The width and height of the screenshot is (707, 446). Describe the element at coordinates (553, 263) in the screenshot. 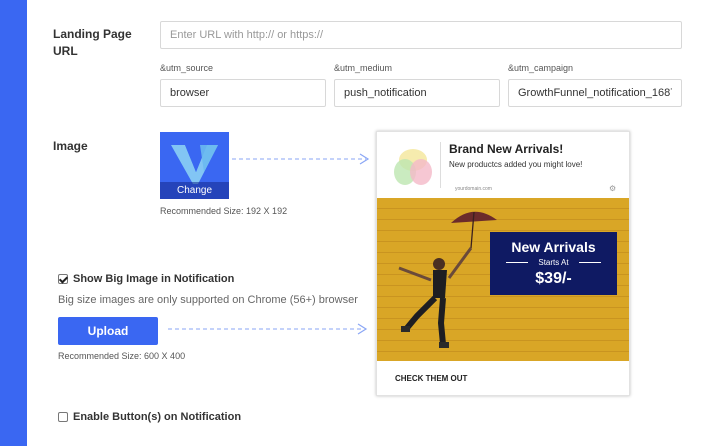

I see `promo-banner: New Arrivals Starts At $39/-` at that location.